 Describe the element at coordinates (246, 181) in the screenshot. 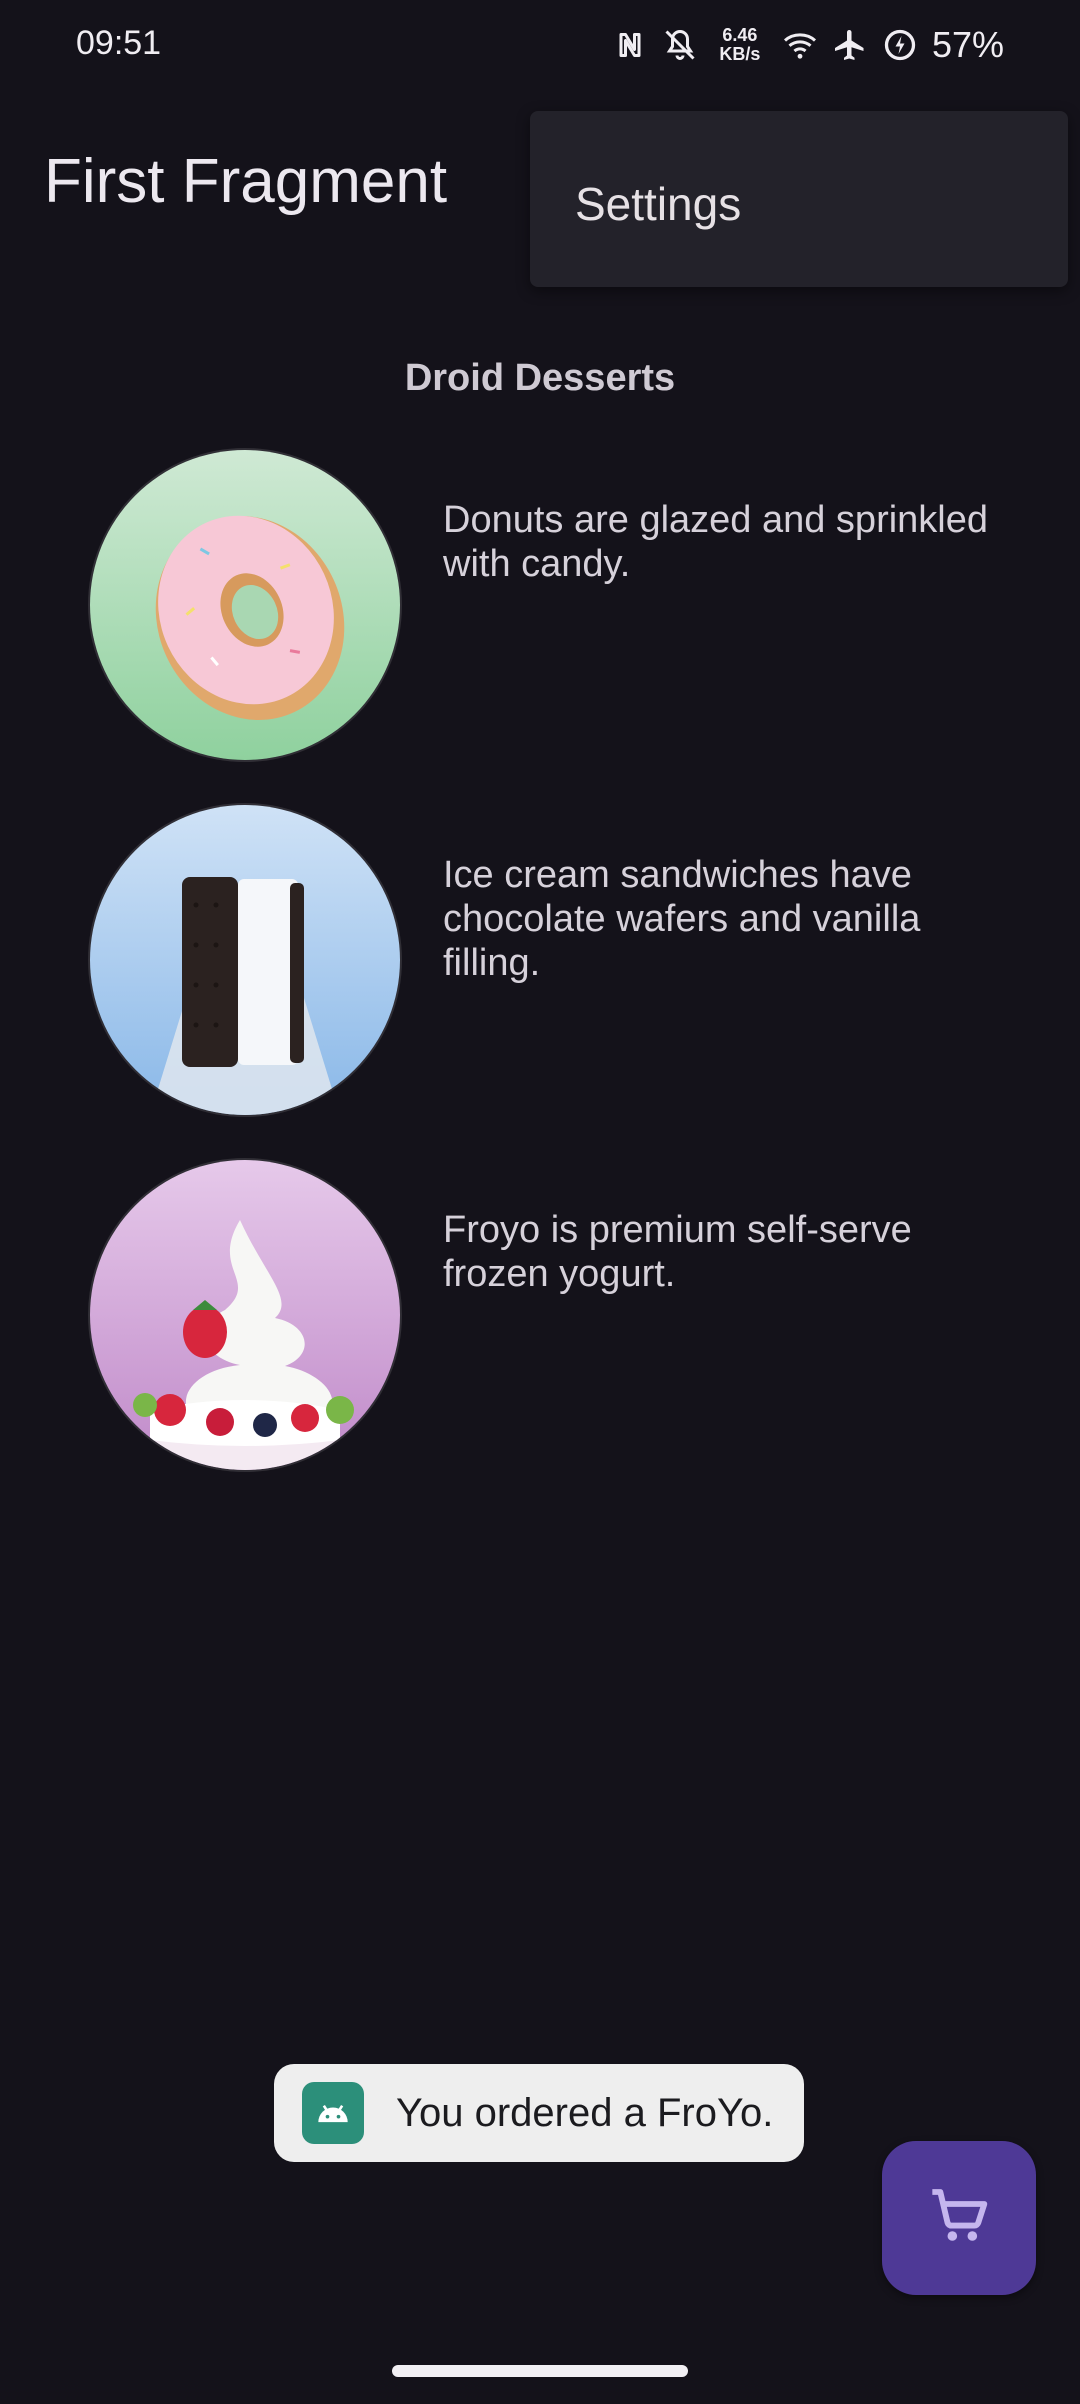

I see `app-bar-title: First Fragment` at that location.